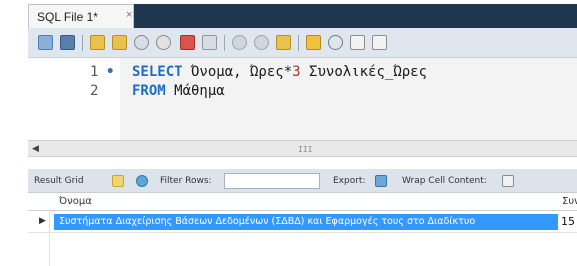 The image size is (577, 266). I want to click on sql-editor-toolbar, so click(302, 43).